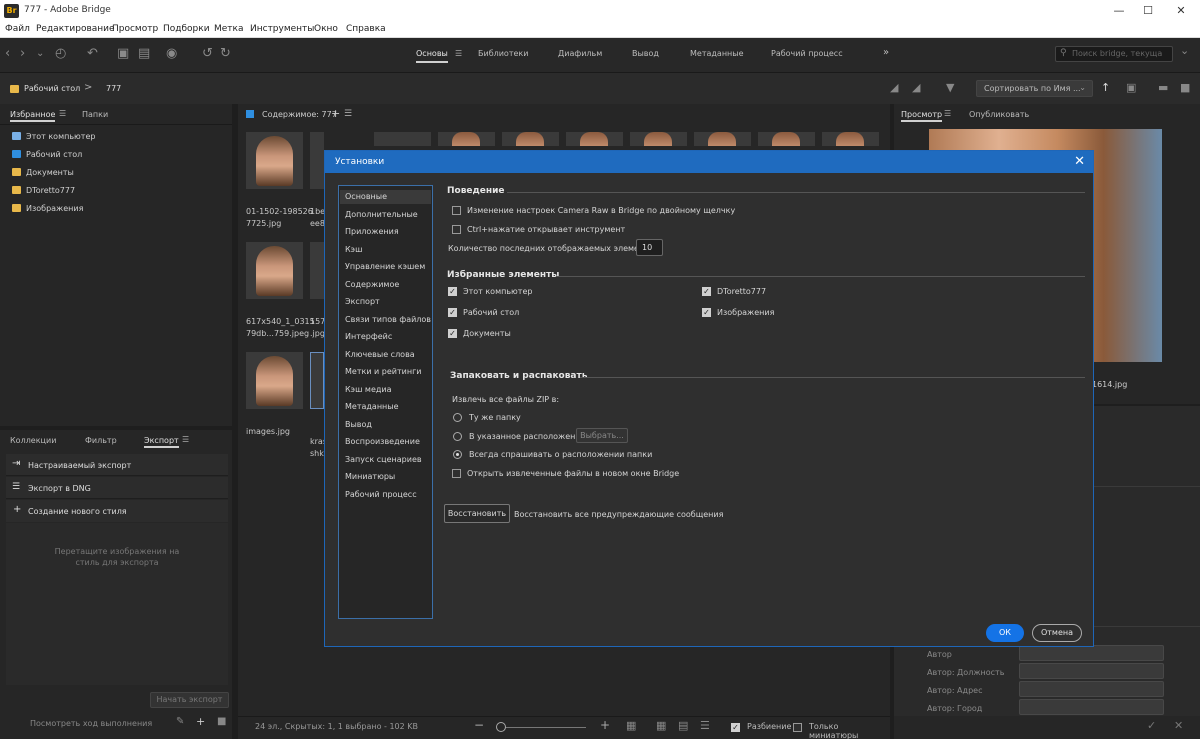 This screenshot has height=739, width=1200. I want to click on menu-help: Справка, so click(366, 29).